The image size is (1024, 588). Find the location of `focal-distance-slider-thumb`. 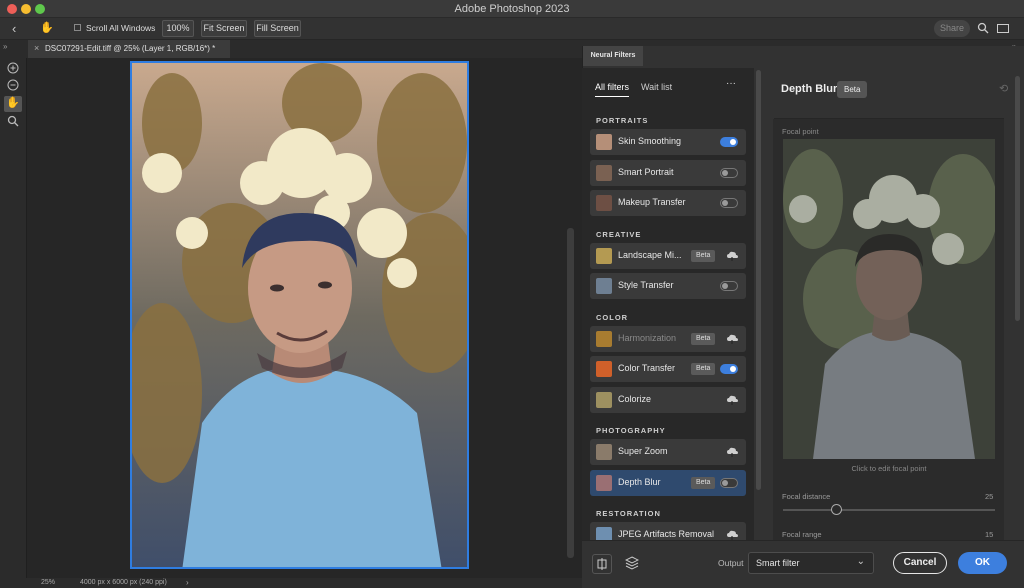

focal-distance-slider-thumb is located at coordinates (836, 509).